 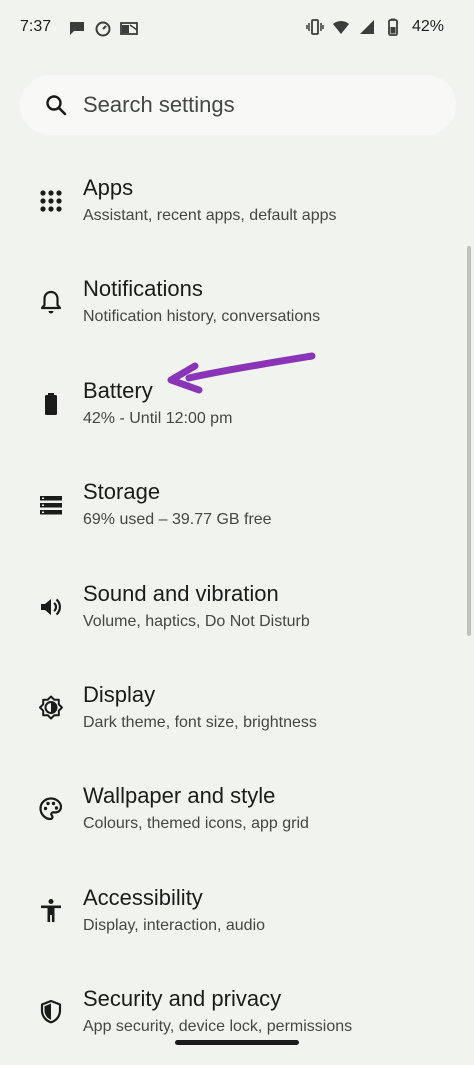 I want to click on item-subtitle: 69% used – 39.77 GB free, so click(x=177, y=520).